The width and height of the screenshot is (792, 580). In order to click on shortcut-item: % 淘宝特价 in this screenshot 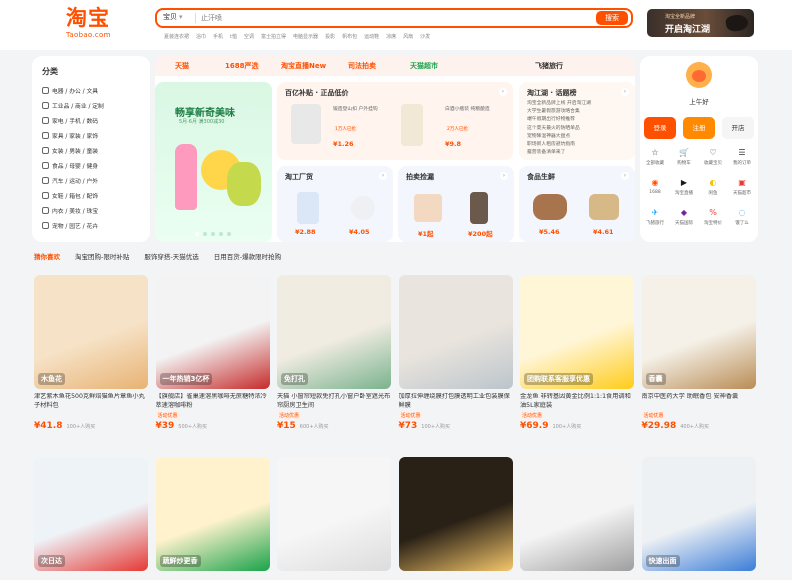, I will do `click(713, 217)`.